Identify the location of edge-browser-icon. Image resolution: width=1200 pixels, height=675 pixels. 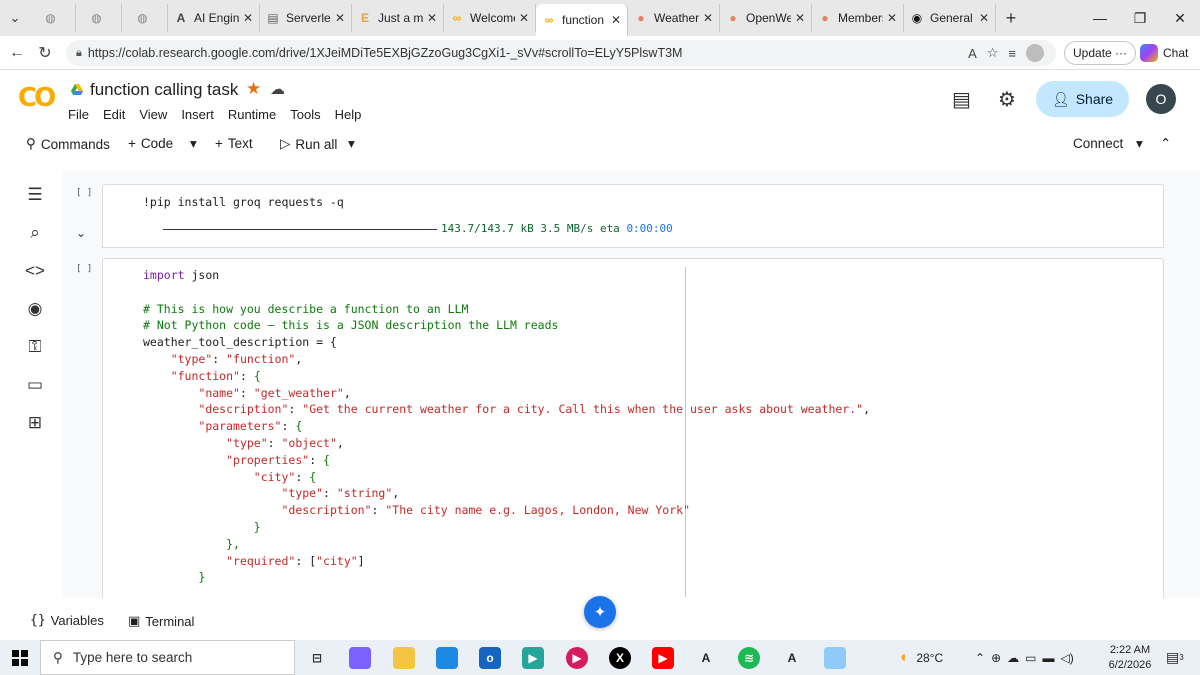
(447, 658).